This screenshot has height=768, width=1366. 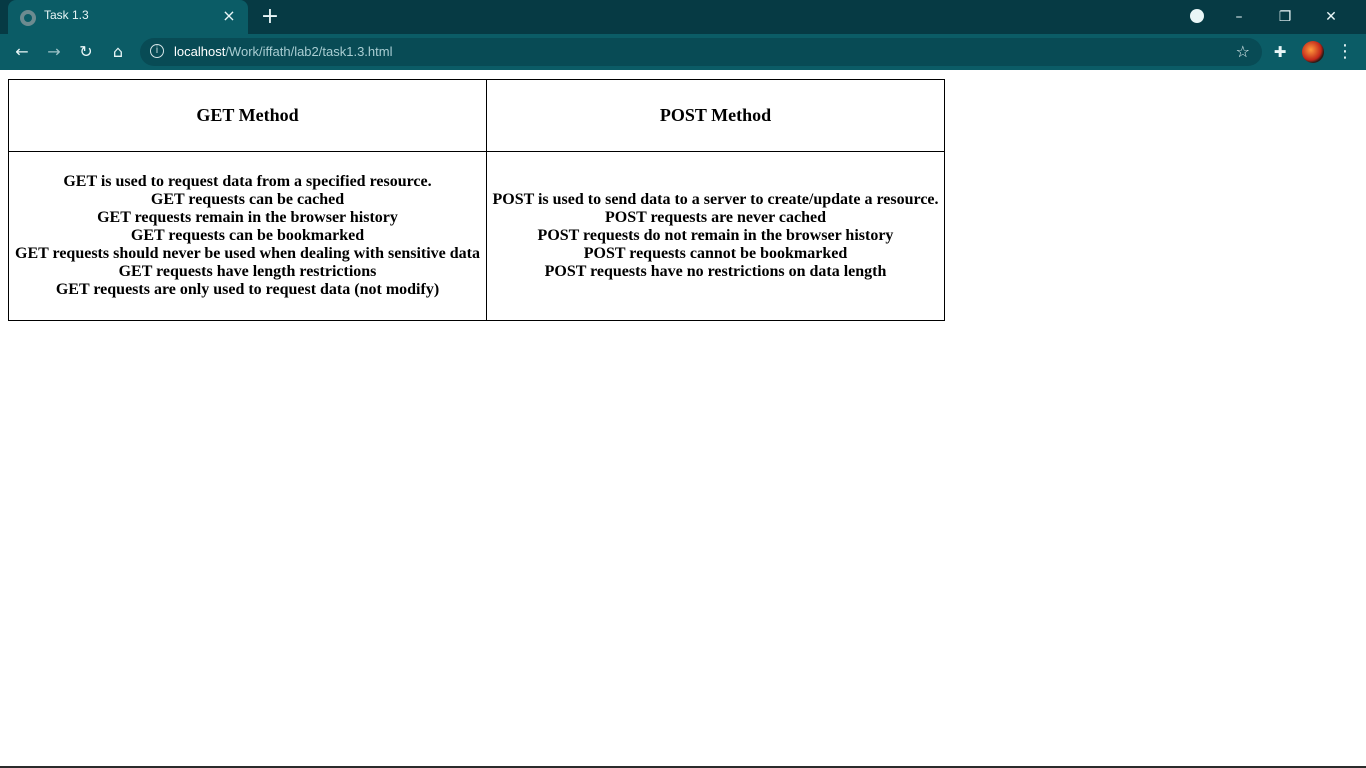 What do you see at coordinates (54, 52) in the screenshot?
I see `forward-arrow-icon: →` at bounding box center [54, 52].